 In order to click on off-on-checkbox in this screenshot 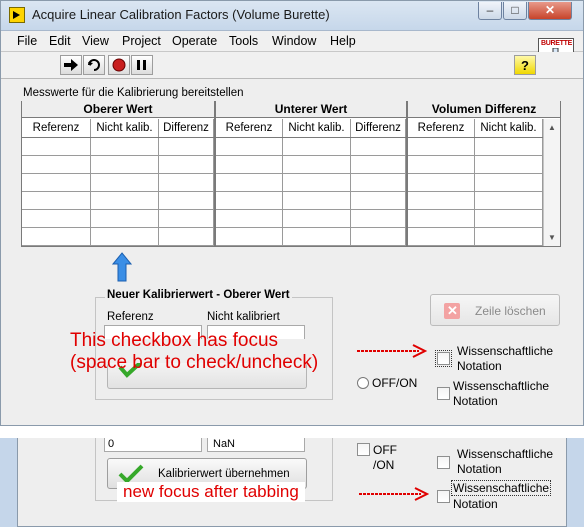, I will do `click(363, 449)`.